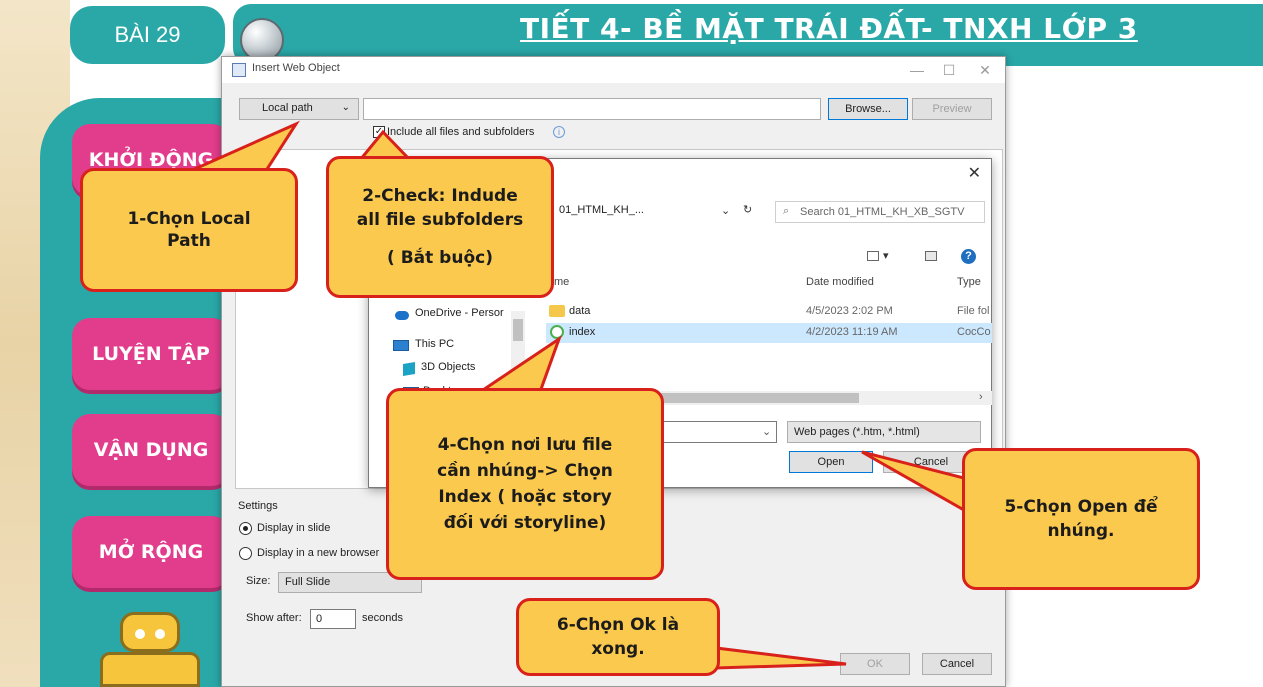 This screenshot has width=1263, height=687. I want to click on callout-4-pointer, so click(518, 364).